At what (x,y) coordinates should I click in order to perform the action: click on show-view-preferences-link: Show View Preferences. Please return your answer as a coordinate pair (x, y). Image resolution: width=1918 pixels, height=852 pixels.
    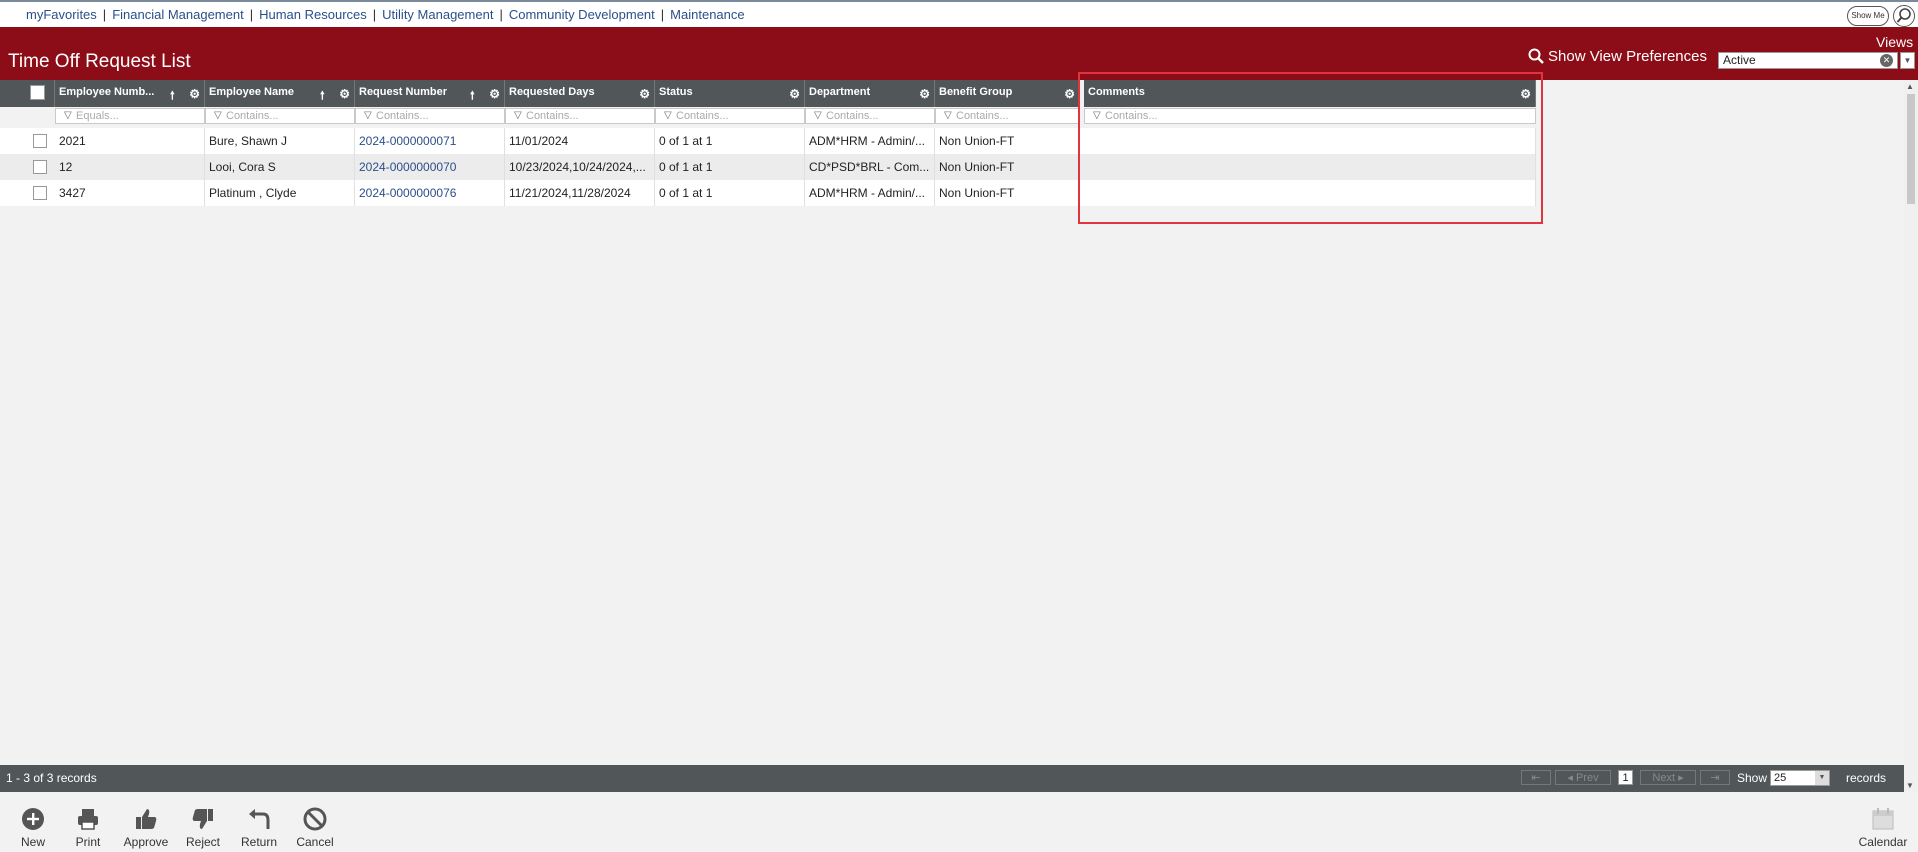
    Looking at the image, I should click on (1617, 56).